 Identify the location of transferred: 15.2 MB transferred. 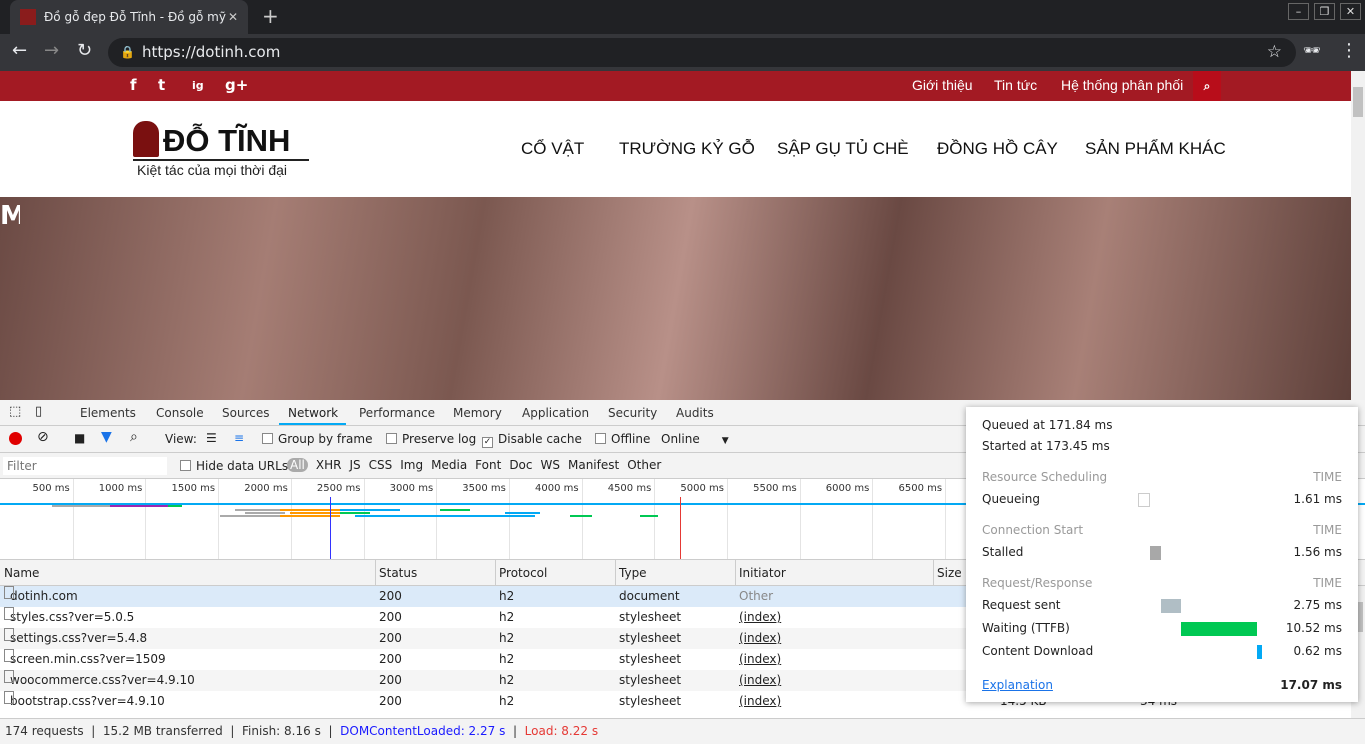
(162, 731).